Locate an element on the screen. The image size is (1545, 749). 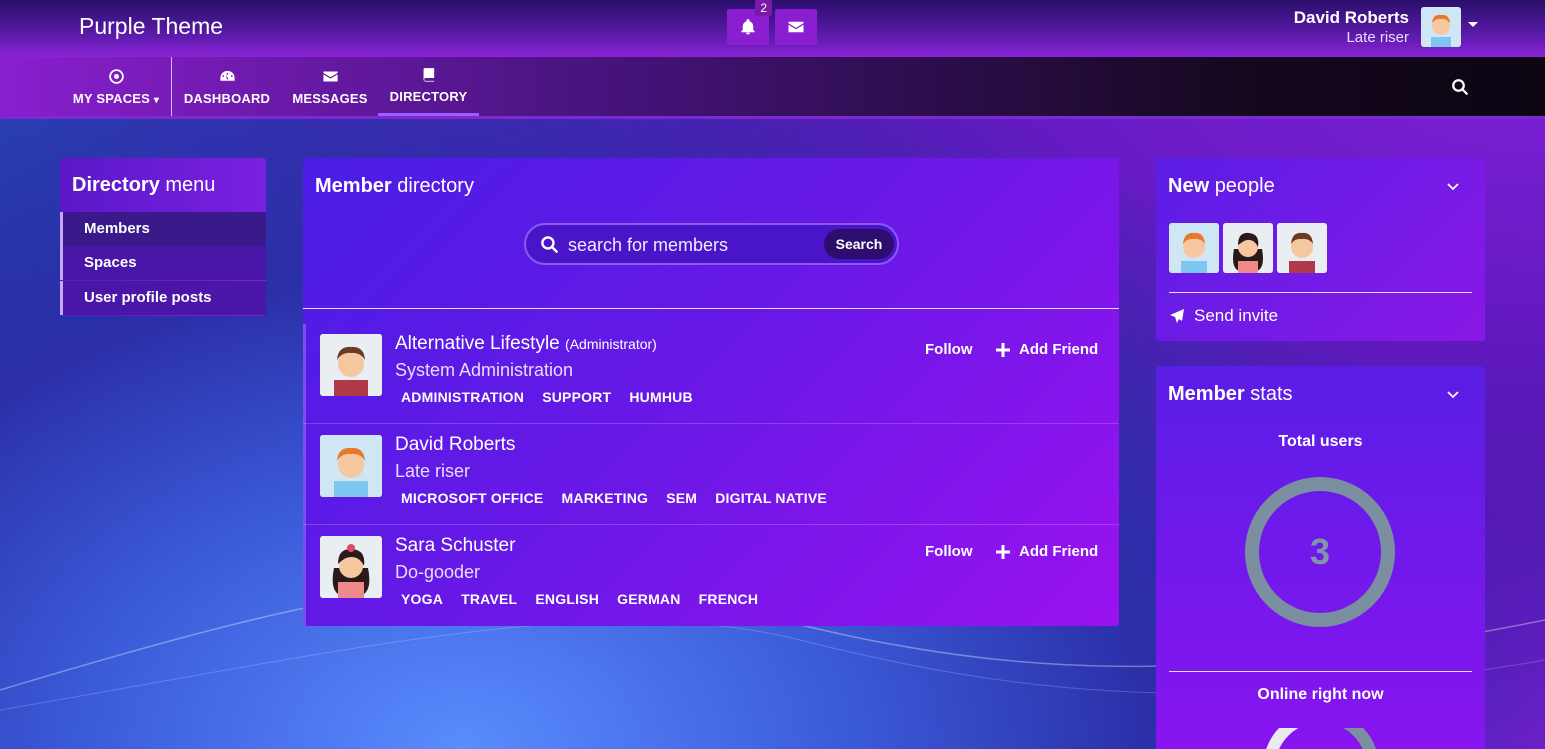
member-title: Do-gooder is located at coordinates (438, 572).